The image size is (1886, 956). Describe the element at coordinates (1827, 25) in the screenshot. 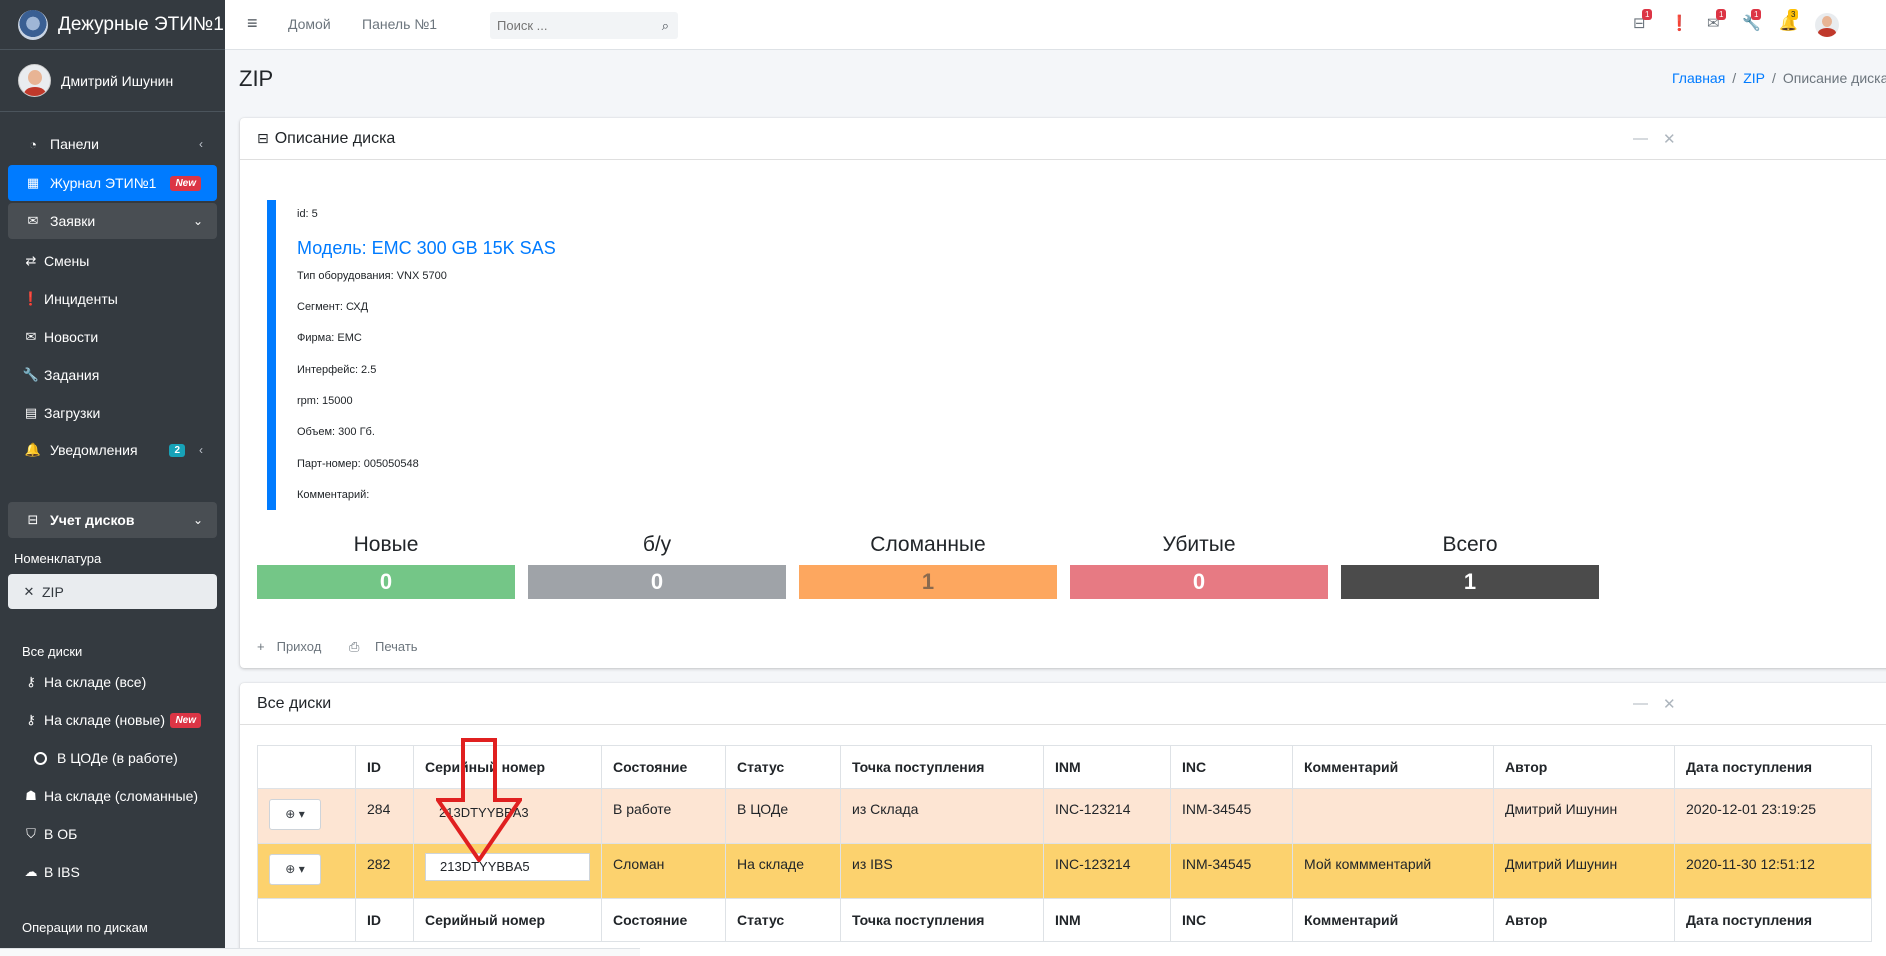

I see `user-avatar` at that location.